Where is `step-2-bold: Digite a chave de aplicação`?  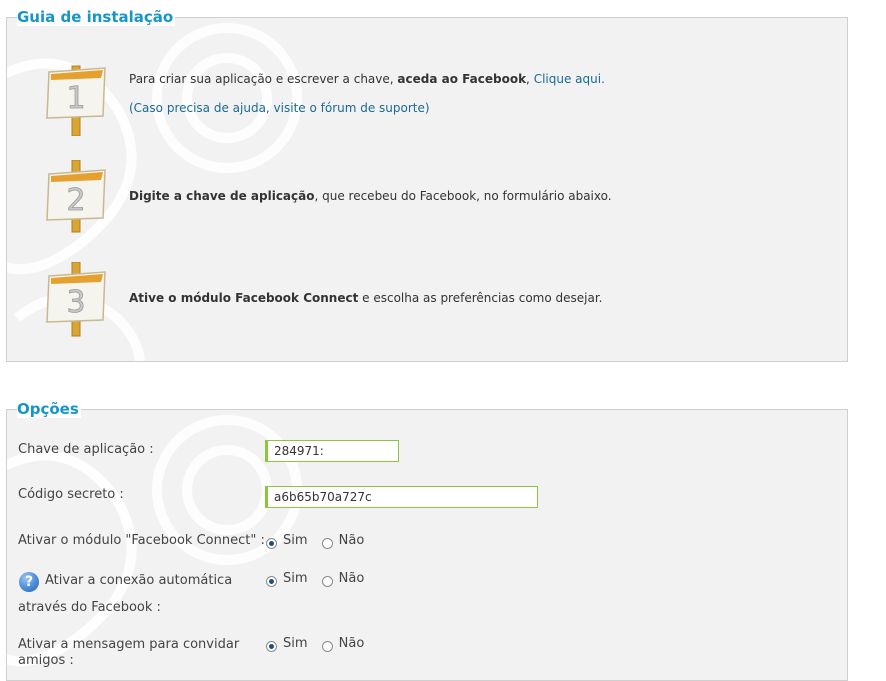 step-2-bold: Digite a chave de aplicação is located at coordinates (222, 196).